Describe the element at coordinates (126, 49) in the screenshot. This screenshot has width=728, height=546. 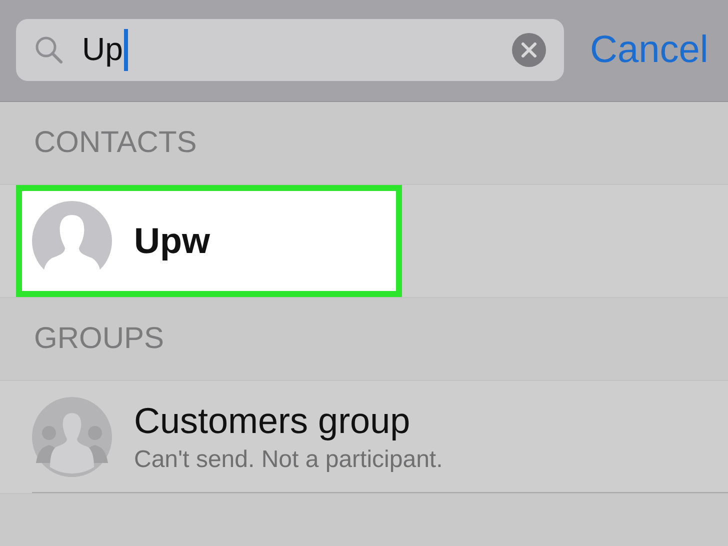
I see `text-cursor` at that location.